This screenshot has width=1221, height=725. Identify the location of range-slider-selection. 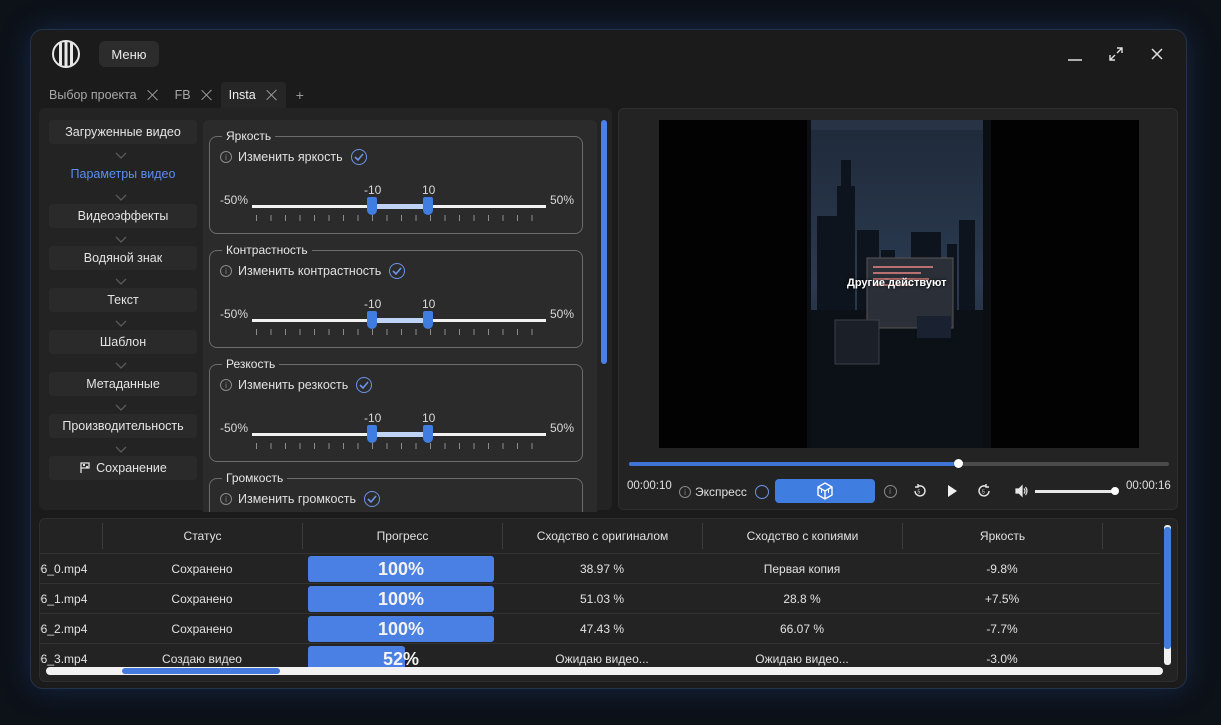
(400, 320).